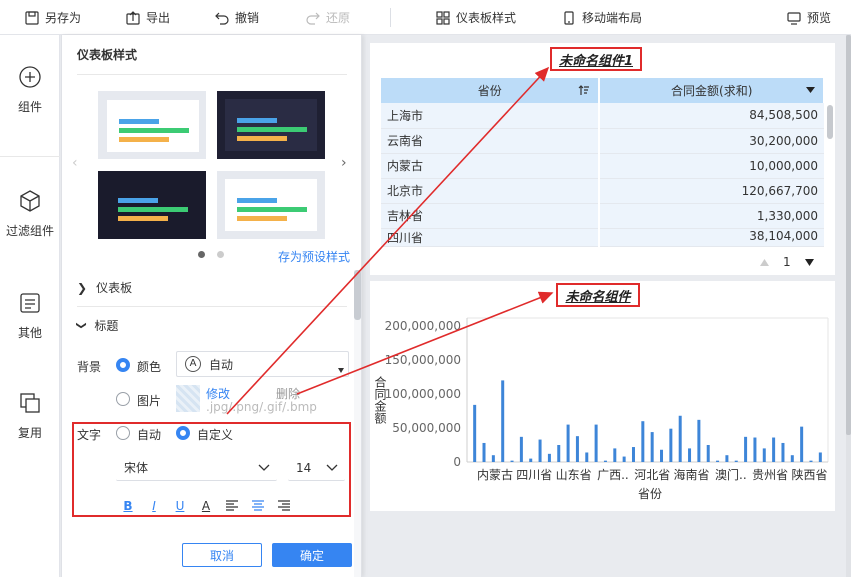 This screenshot has height=577, width=851. Describe the element at coordinates (830, 122) in the screenshot. I see `table-scrollbar` at that location.